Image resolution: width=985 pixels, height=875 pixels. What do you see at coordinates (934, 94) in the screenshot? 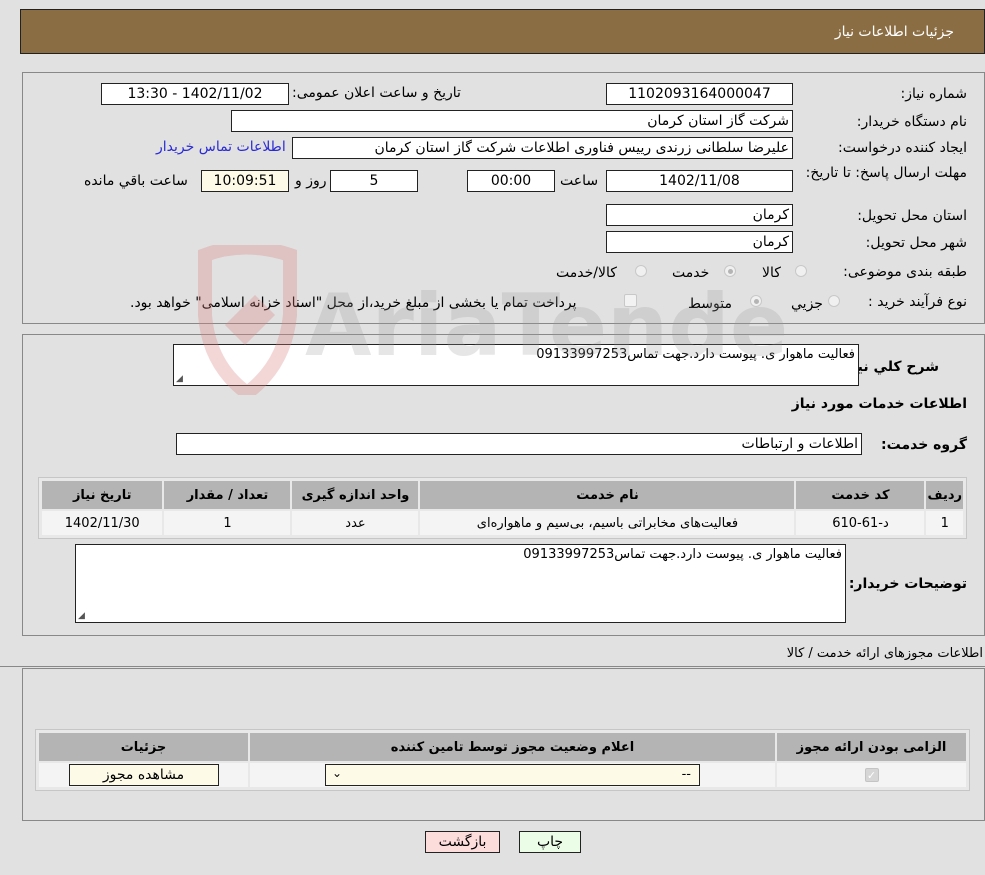
I see `need-number-label: شماره نیاز:` at bounding box center [934, 94].